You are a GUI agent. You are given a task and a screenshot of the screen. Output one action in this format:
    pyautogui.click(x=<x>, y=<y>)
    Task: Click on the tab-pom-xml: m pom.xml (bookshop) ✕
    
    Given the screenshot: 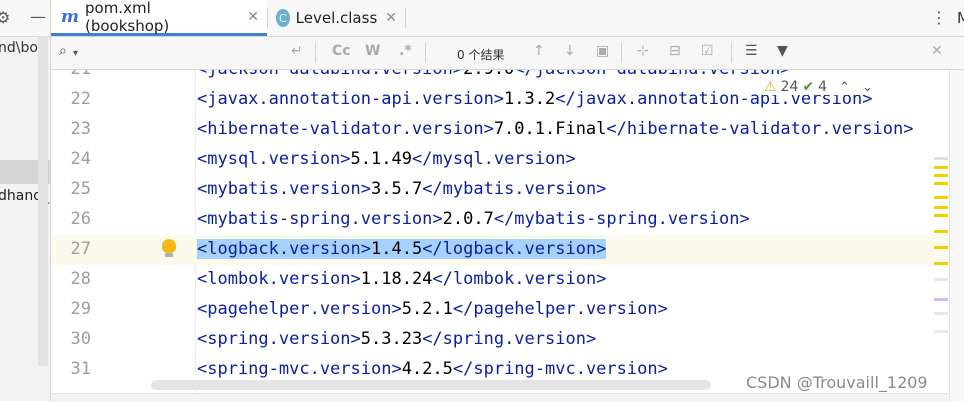 What is the action you would take?
    pyautogui.click(x=159, y=18)
    